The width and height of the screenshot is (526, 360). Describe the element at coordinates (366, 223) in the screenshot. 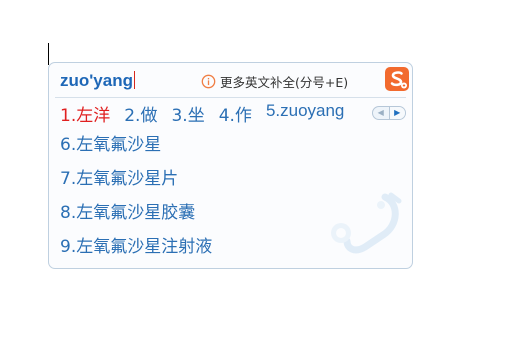

I see `stethoscope-skin-icon` at that location.